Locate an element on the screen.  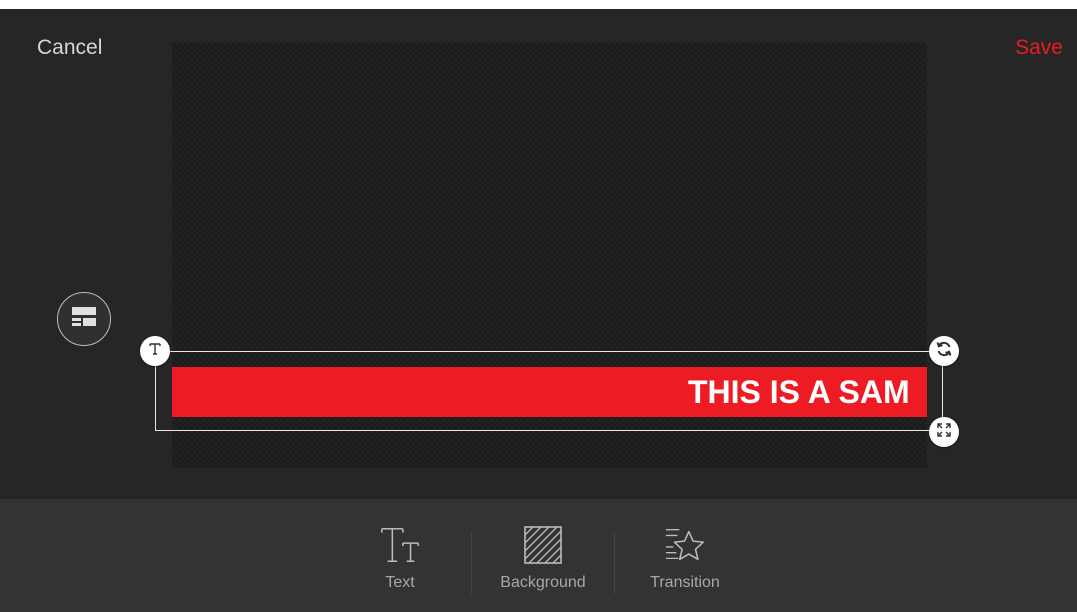
expand-icon is located at coordinates (944, 432).